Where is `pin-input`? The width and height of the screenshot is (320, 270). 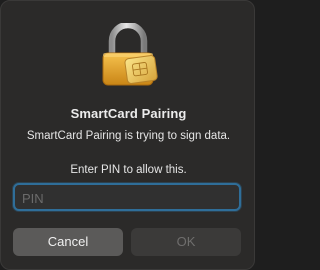 pin-input is located at coordinates (127, 197).